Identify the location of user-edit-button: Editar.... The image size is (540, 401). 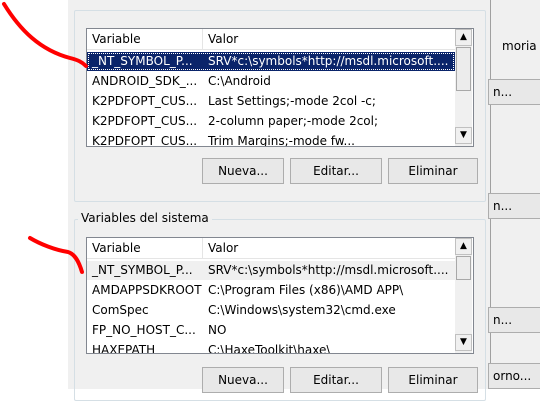
(336, 171).